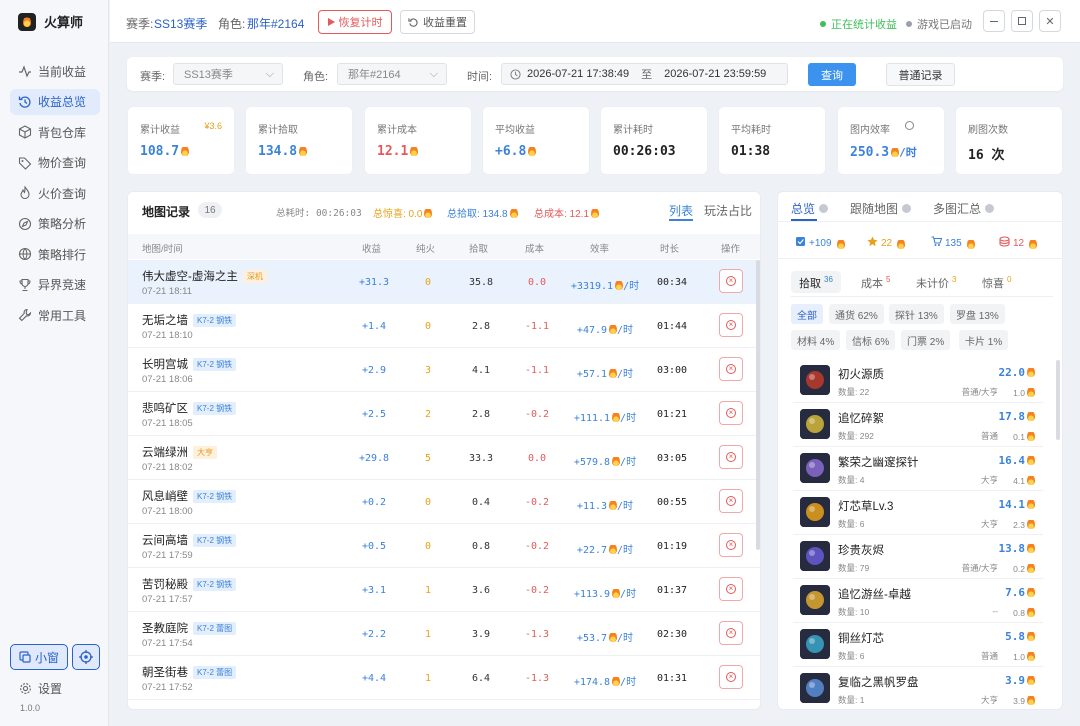  I want to click on tab-play-ratio: 玩法占比, so click(728, 210).